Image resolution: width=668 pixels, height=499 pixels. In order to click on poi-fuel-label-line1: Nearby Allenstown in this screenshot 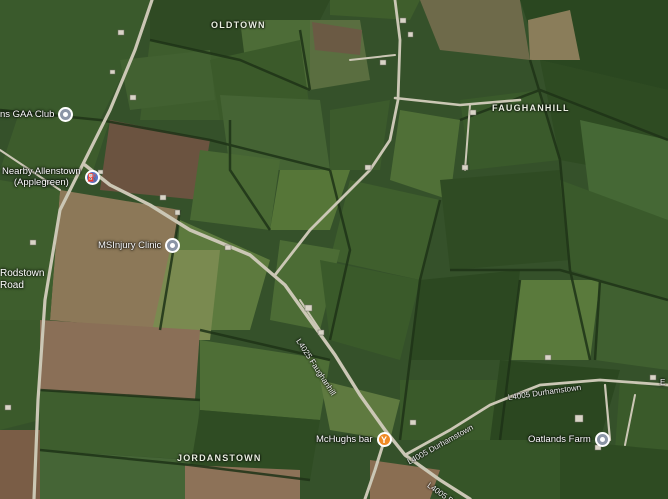, I will do `click(41, 171)`.